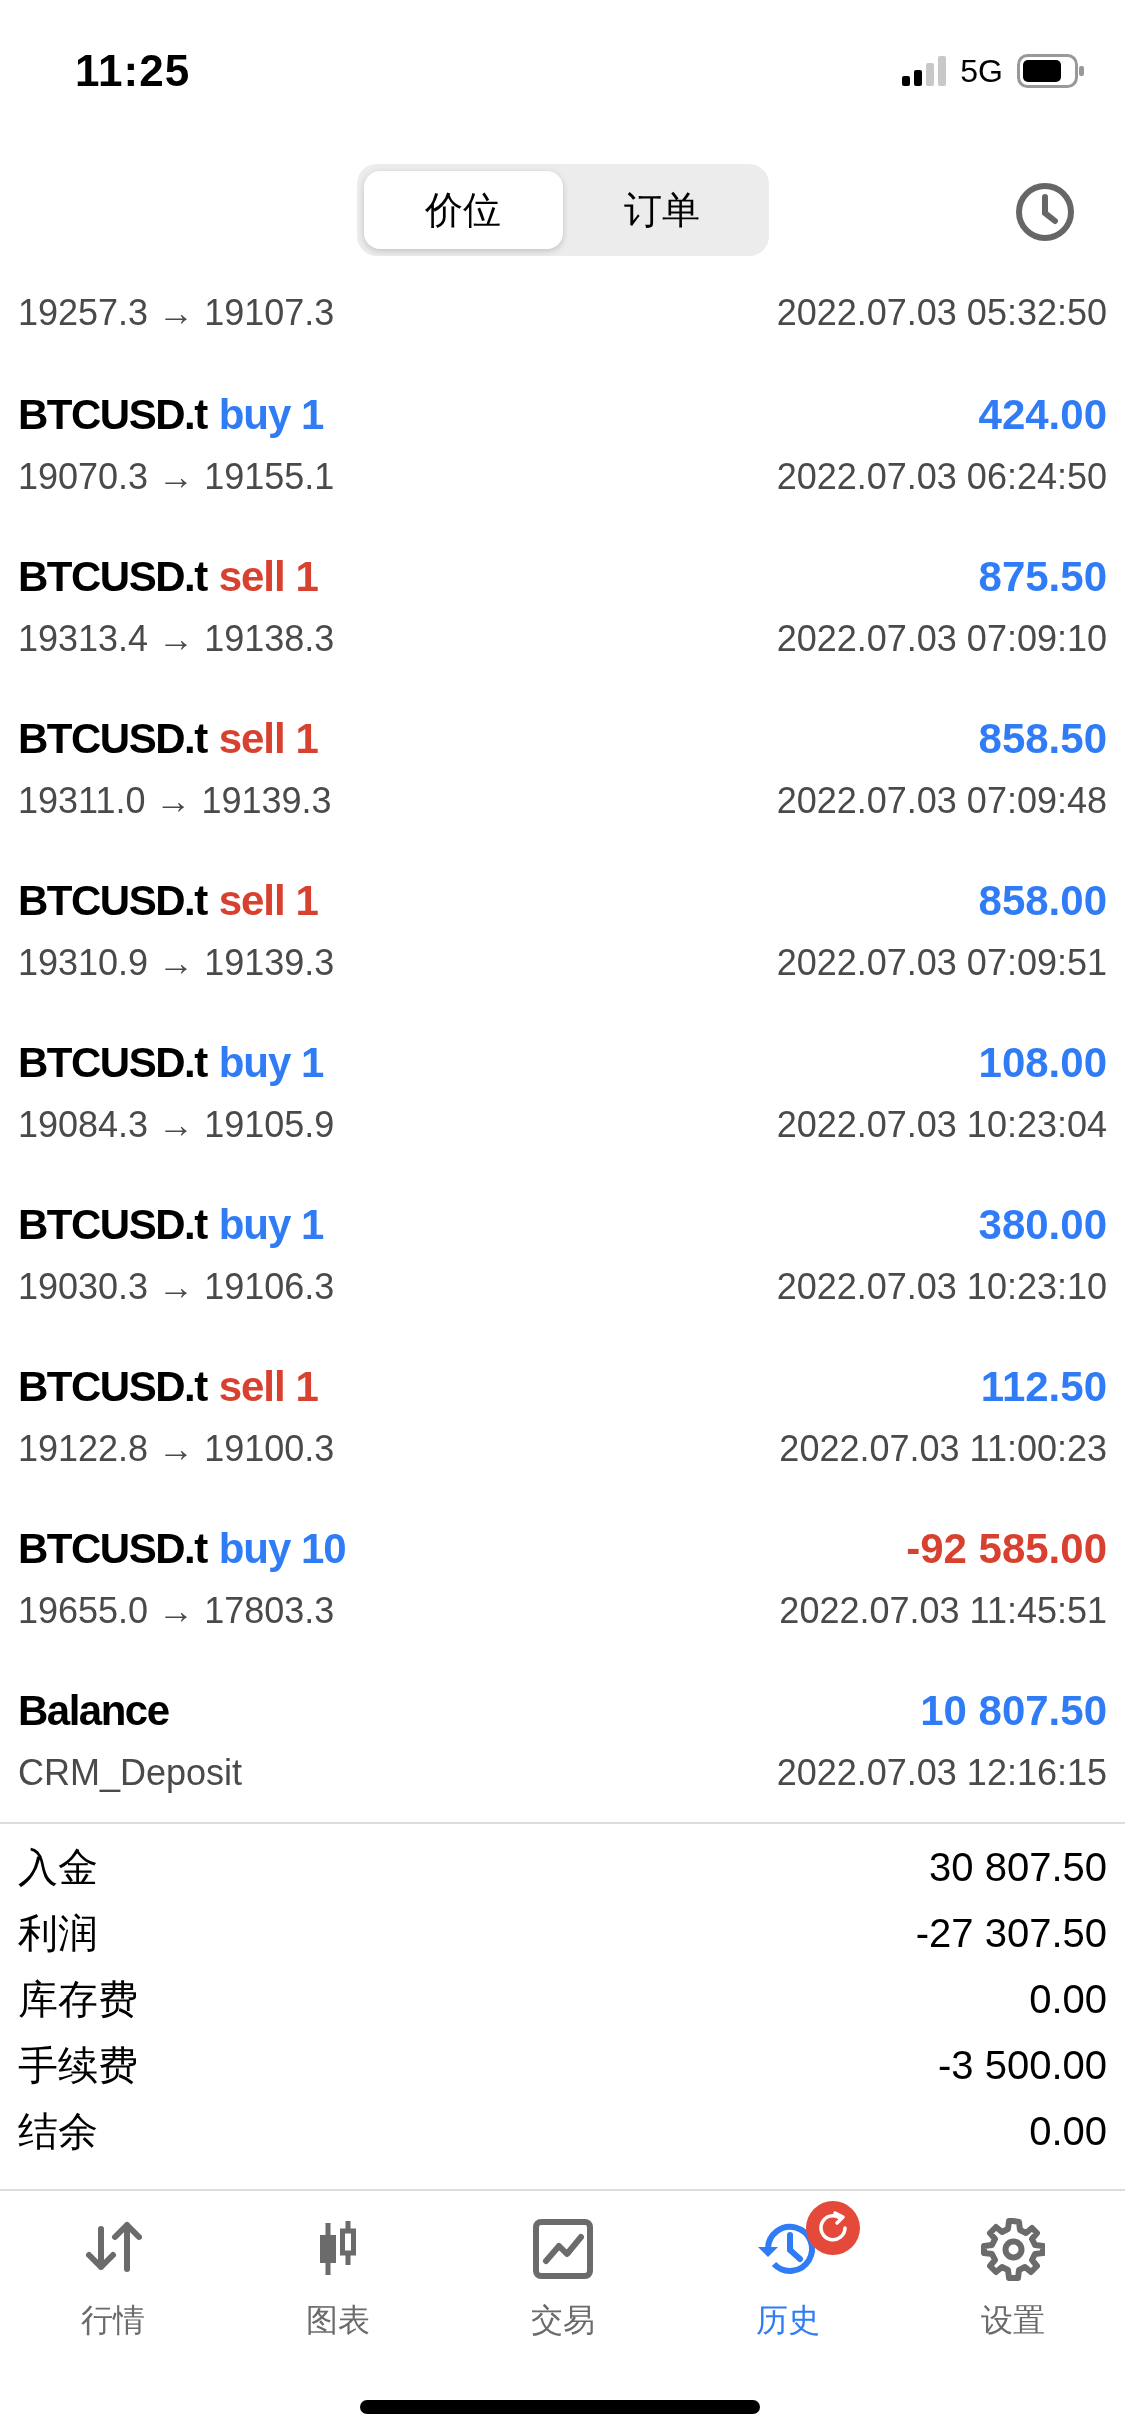 Image resolution: width=1125 pixels, height=2436 pixels. I want to click on deal-time: 2022.07.03 11:00:23, so click(943, 1449).